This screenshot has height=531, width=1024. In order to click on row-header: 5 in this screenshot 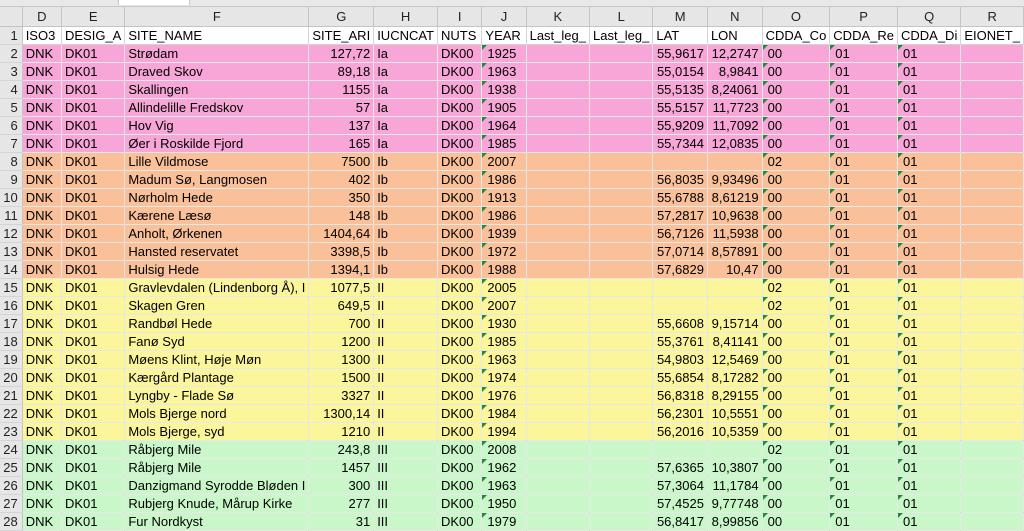, I will do `click(11, 107)`.